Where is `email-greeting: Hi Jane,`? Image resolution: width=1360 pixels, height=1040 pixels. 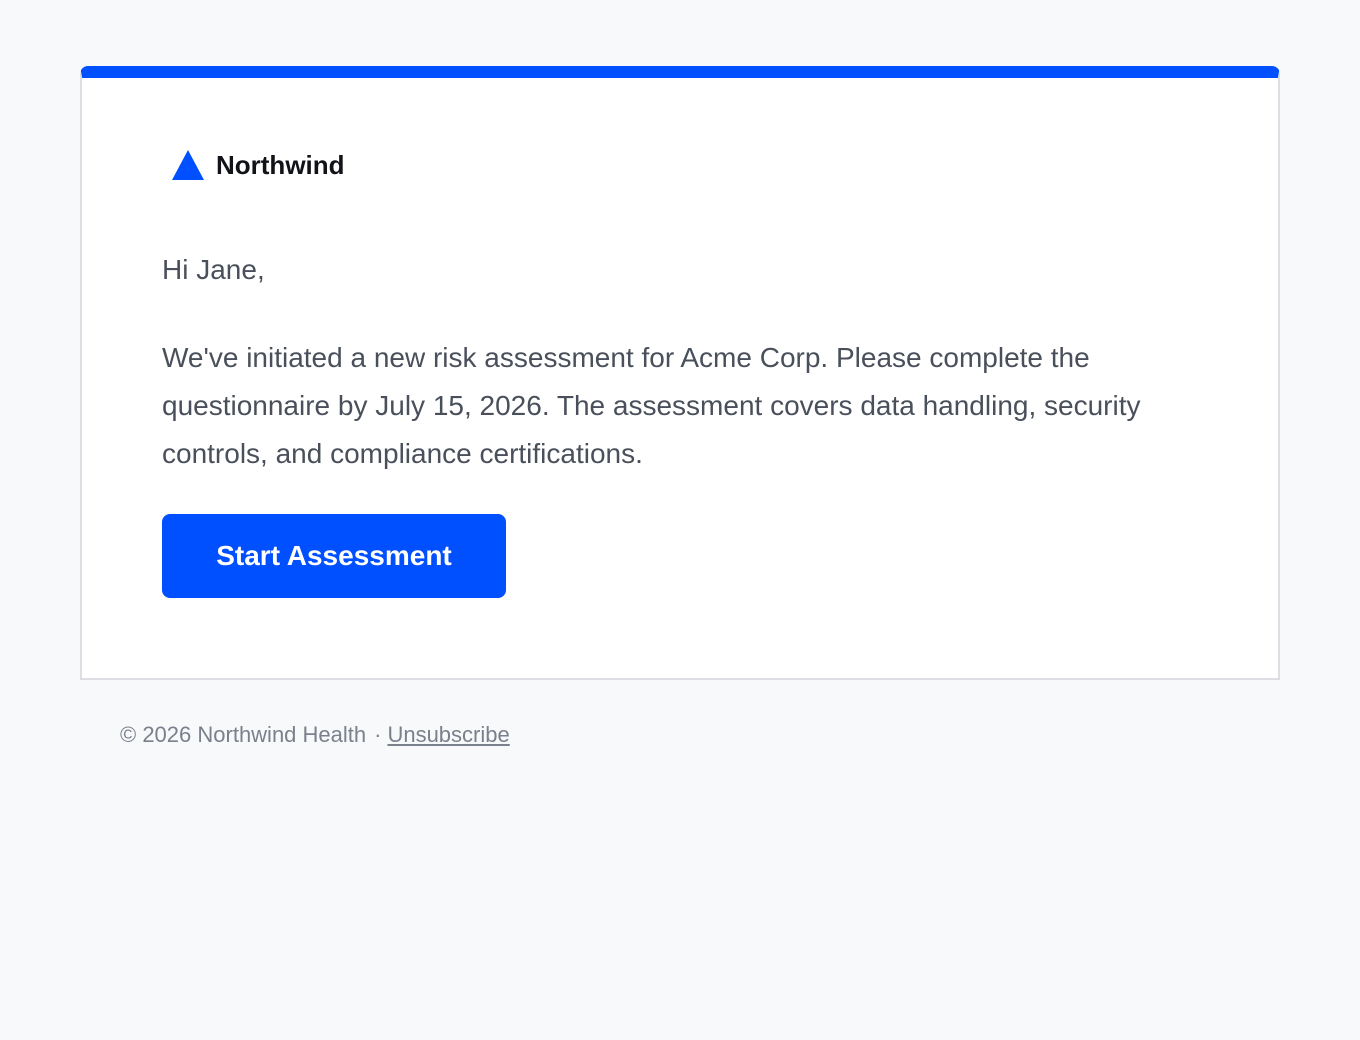 email-greeting: Hi Jane, is located at coordinates (213, 269).